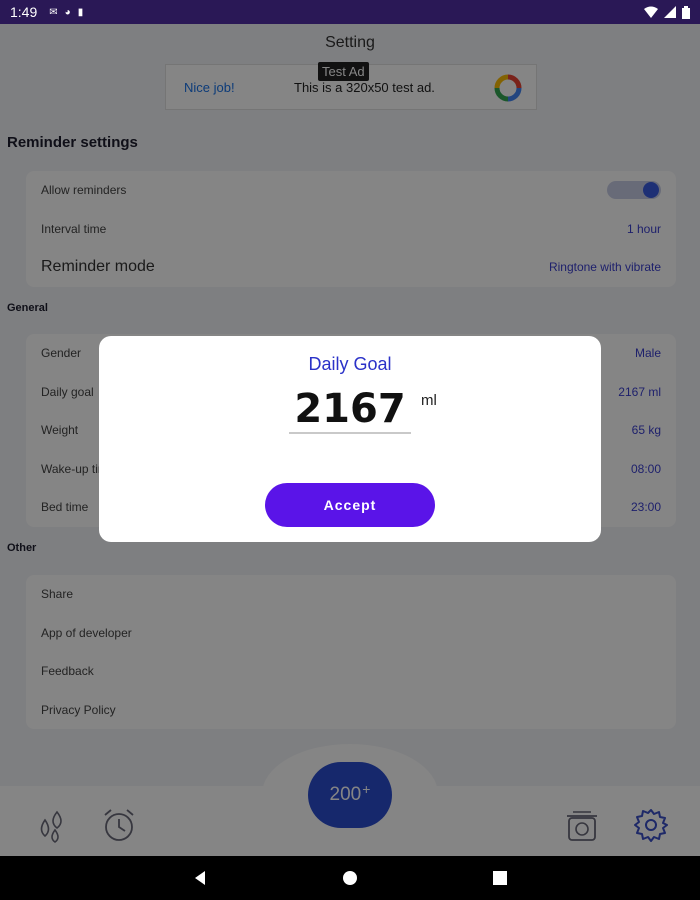 The image size is (700, 900). I want to click on recents-icon, so click(500, 878).